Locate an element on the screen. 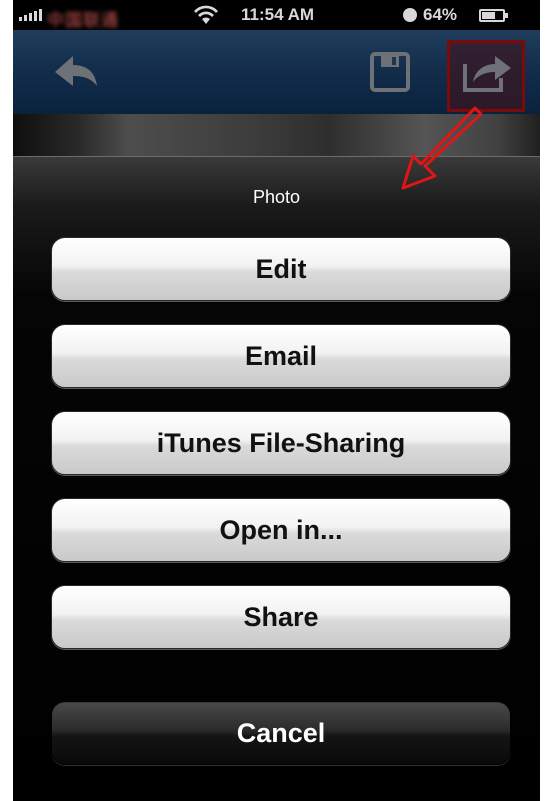  edit-button-label: Edit is located at coordinates (281, 268).